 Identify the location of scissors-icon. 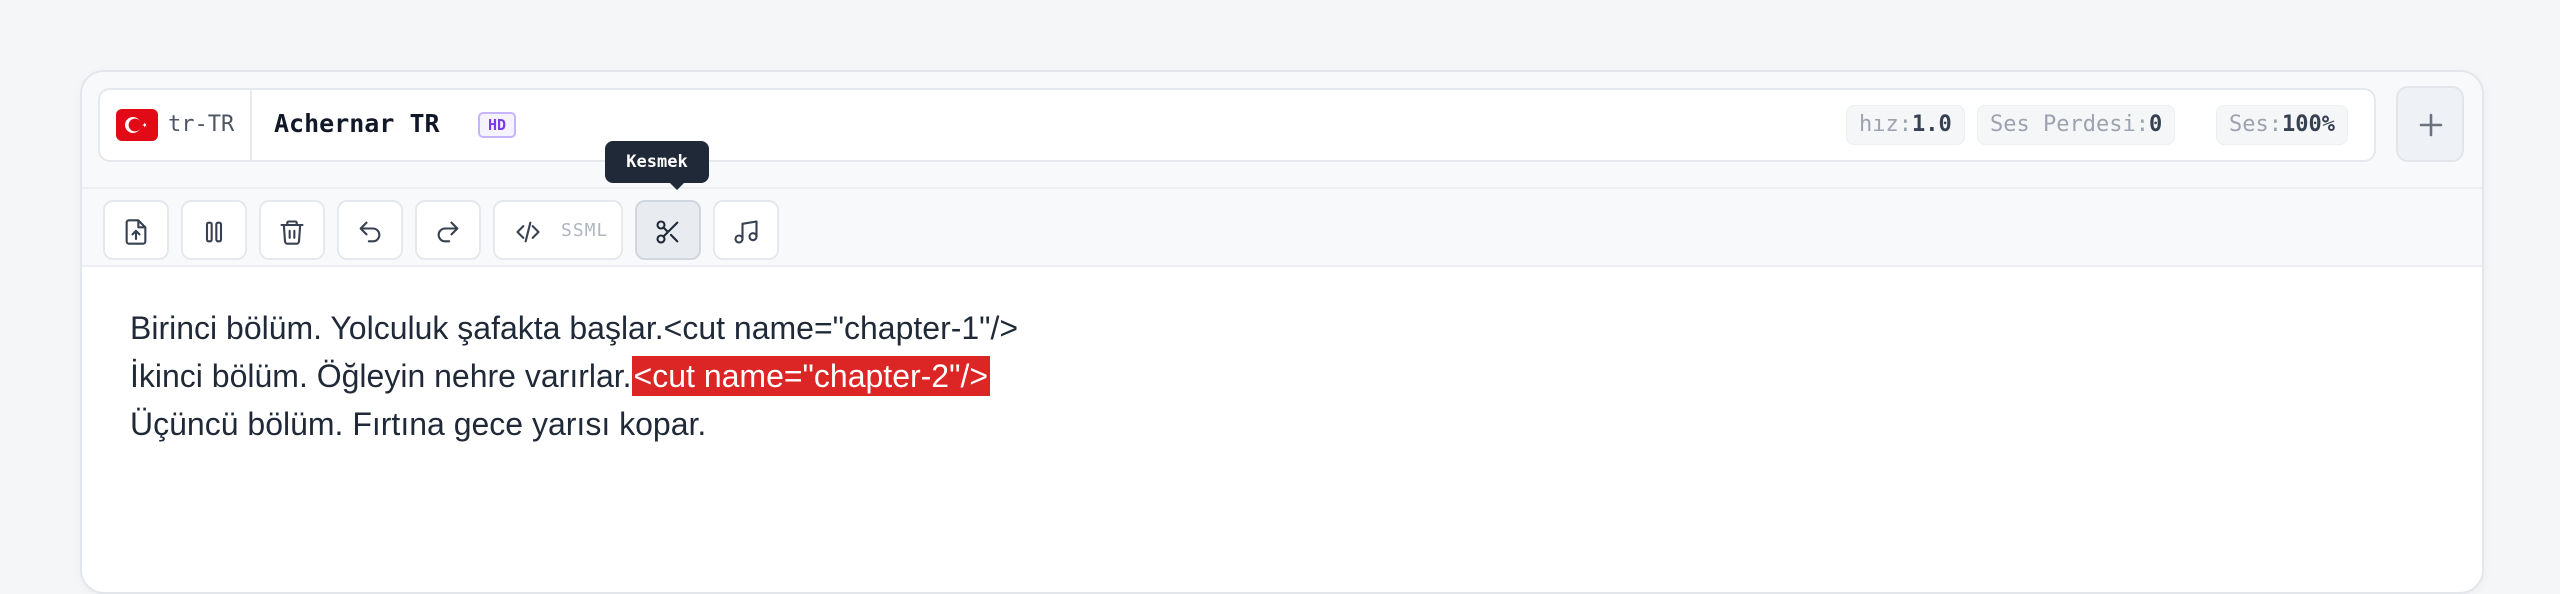
(667, 232).